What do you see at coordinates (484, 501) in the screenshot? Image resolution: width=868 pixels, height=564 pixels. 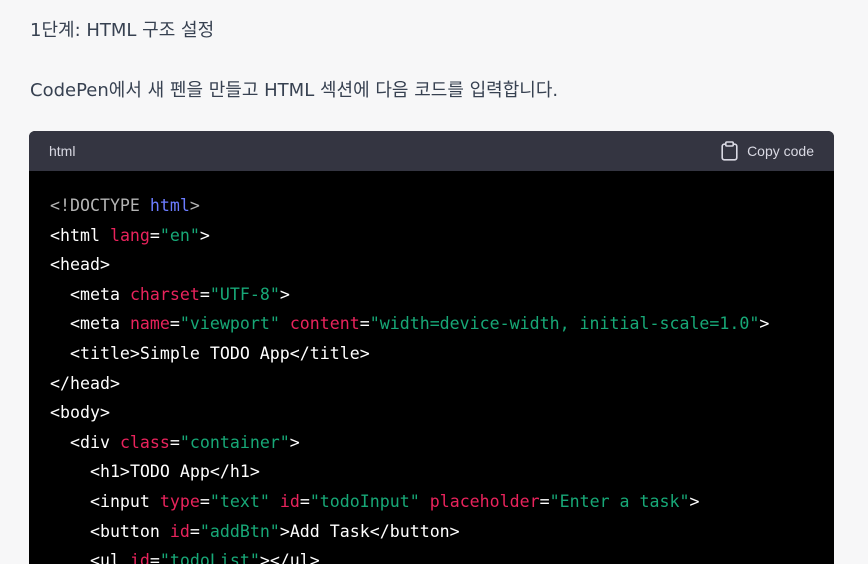 I see `code-token-attr: placeholder` at bounding box center [484, 501].